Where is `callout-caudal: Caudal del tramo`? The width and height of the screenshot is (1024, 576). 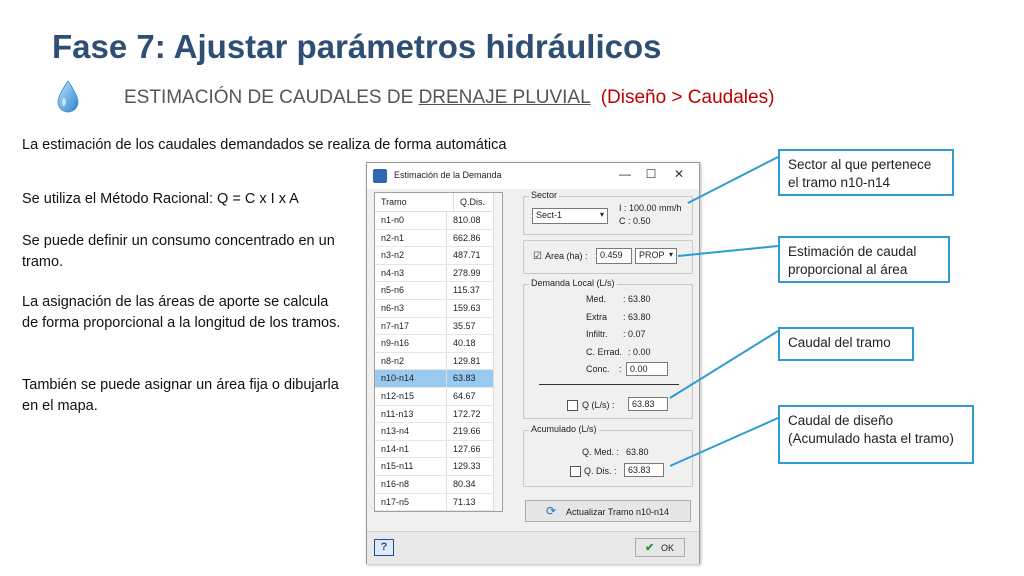
callout-caudal: Caudal del tramo is located at coordinates (846, 344).